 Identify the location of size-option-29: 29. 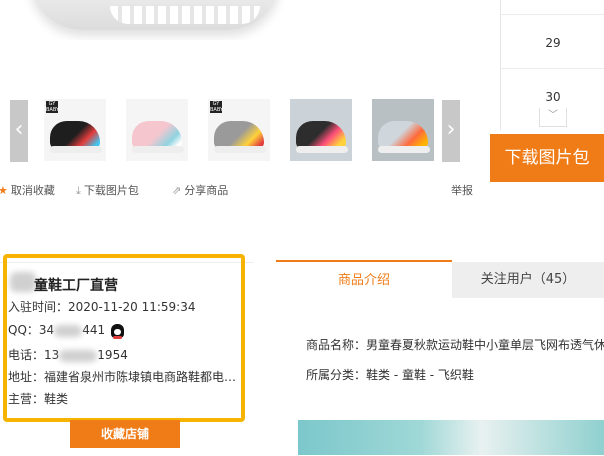
(552, 43).